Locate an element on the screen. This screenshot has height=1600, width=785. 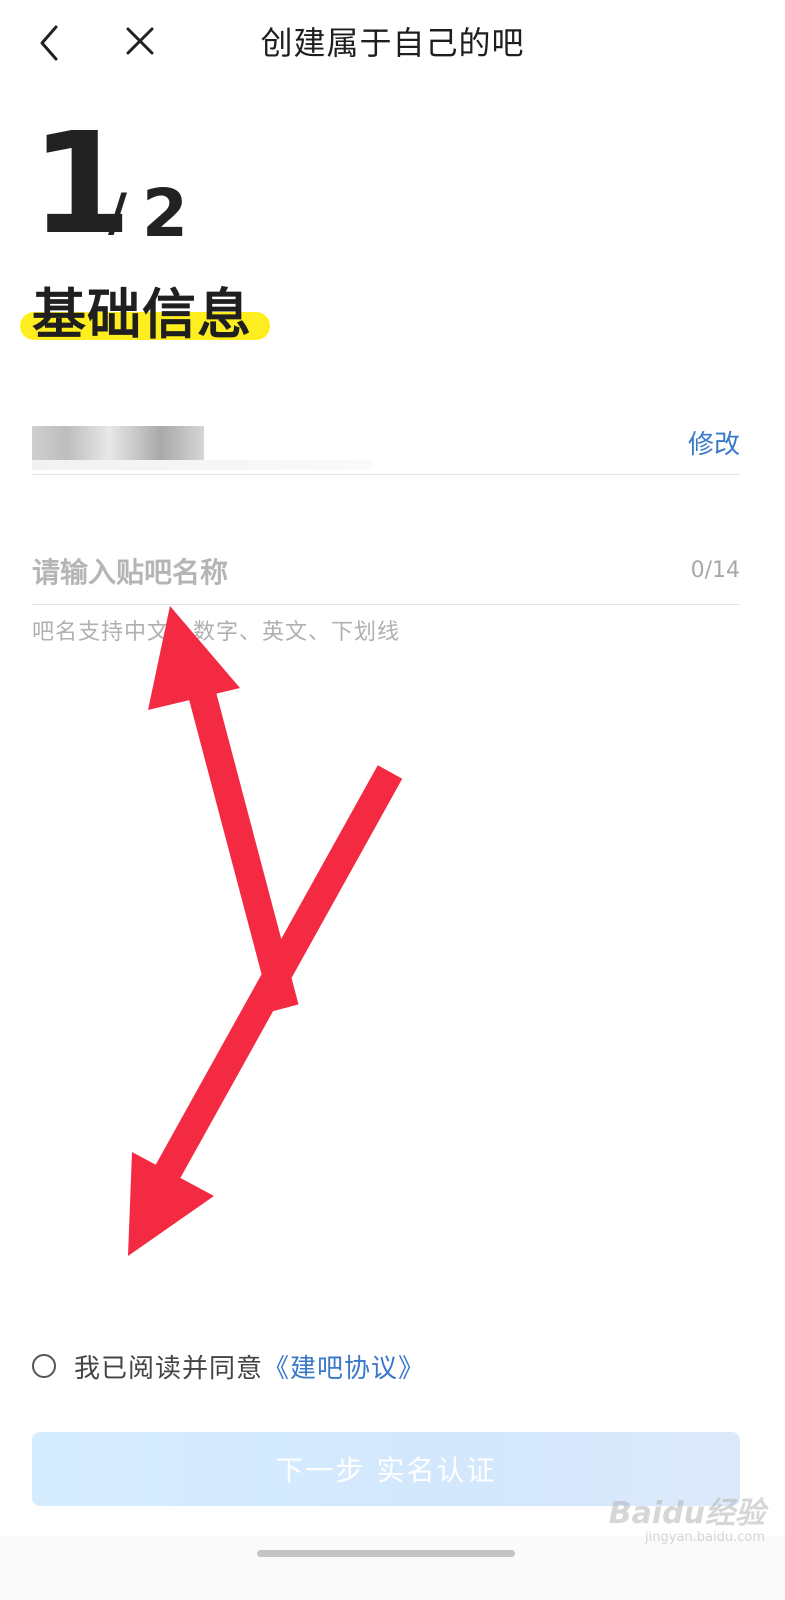
name-field-row: 0/14 is located at coordinates (386, 572).